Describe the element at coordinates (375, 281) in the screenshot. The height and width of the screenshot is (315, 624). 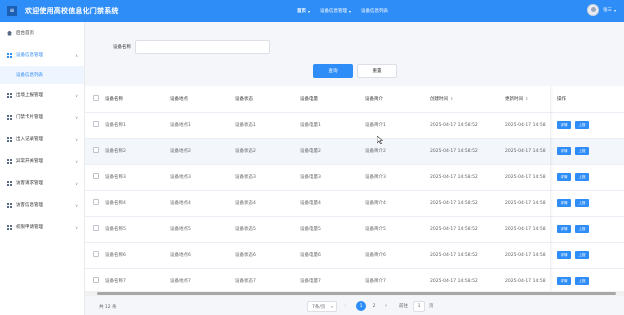
I see `table-cell: 设备简介7` at that location.